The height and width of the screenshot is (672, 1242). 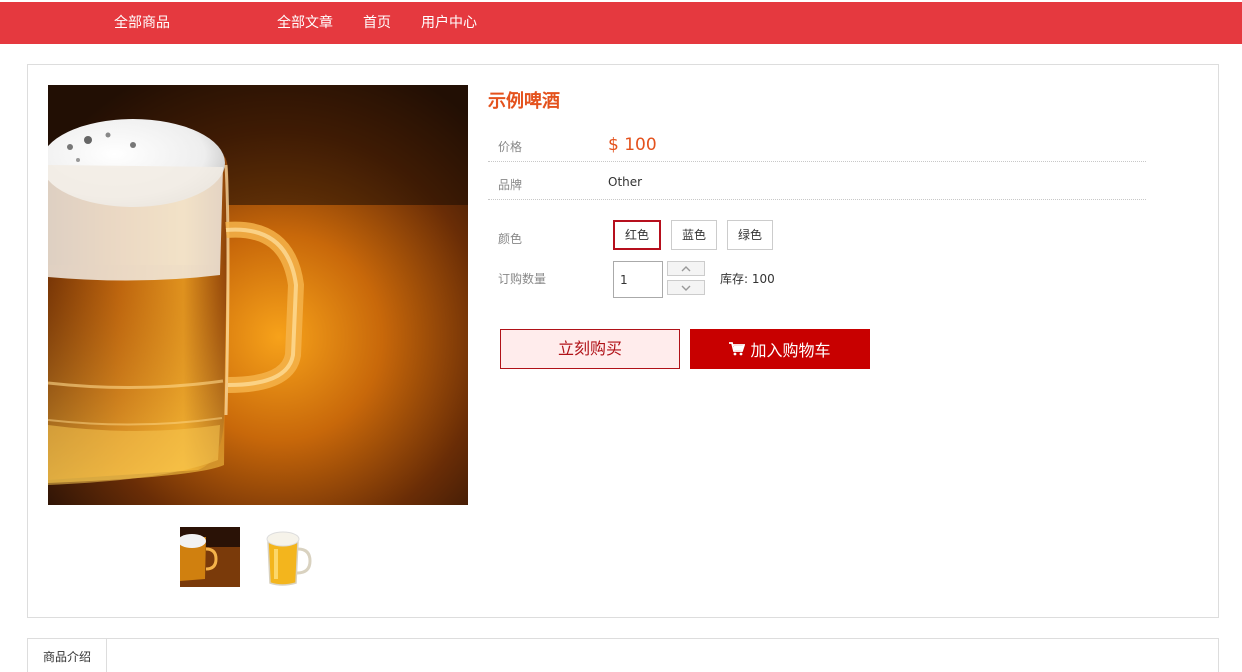 I want to click on nav-user-center: 用户中心, so click(x=449, y=23).